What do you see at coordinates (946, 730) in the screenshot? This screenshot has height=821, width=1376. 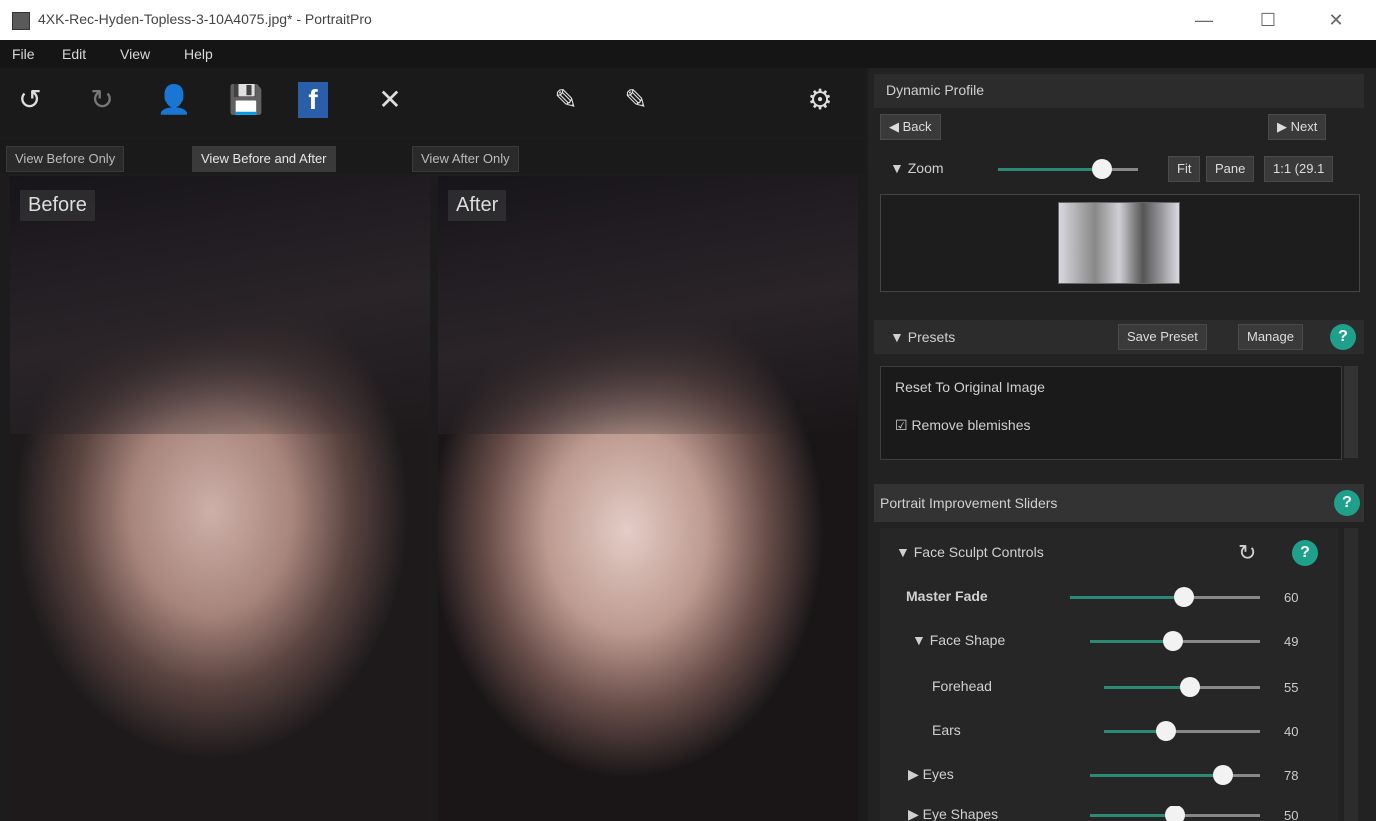 I see `slider-label: Ears` at bounding box center [946, 730].